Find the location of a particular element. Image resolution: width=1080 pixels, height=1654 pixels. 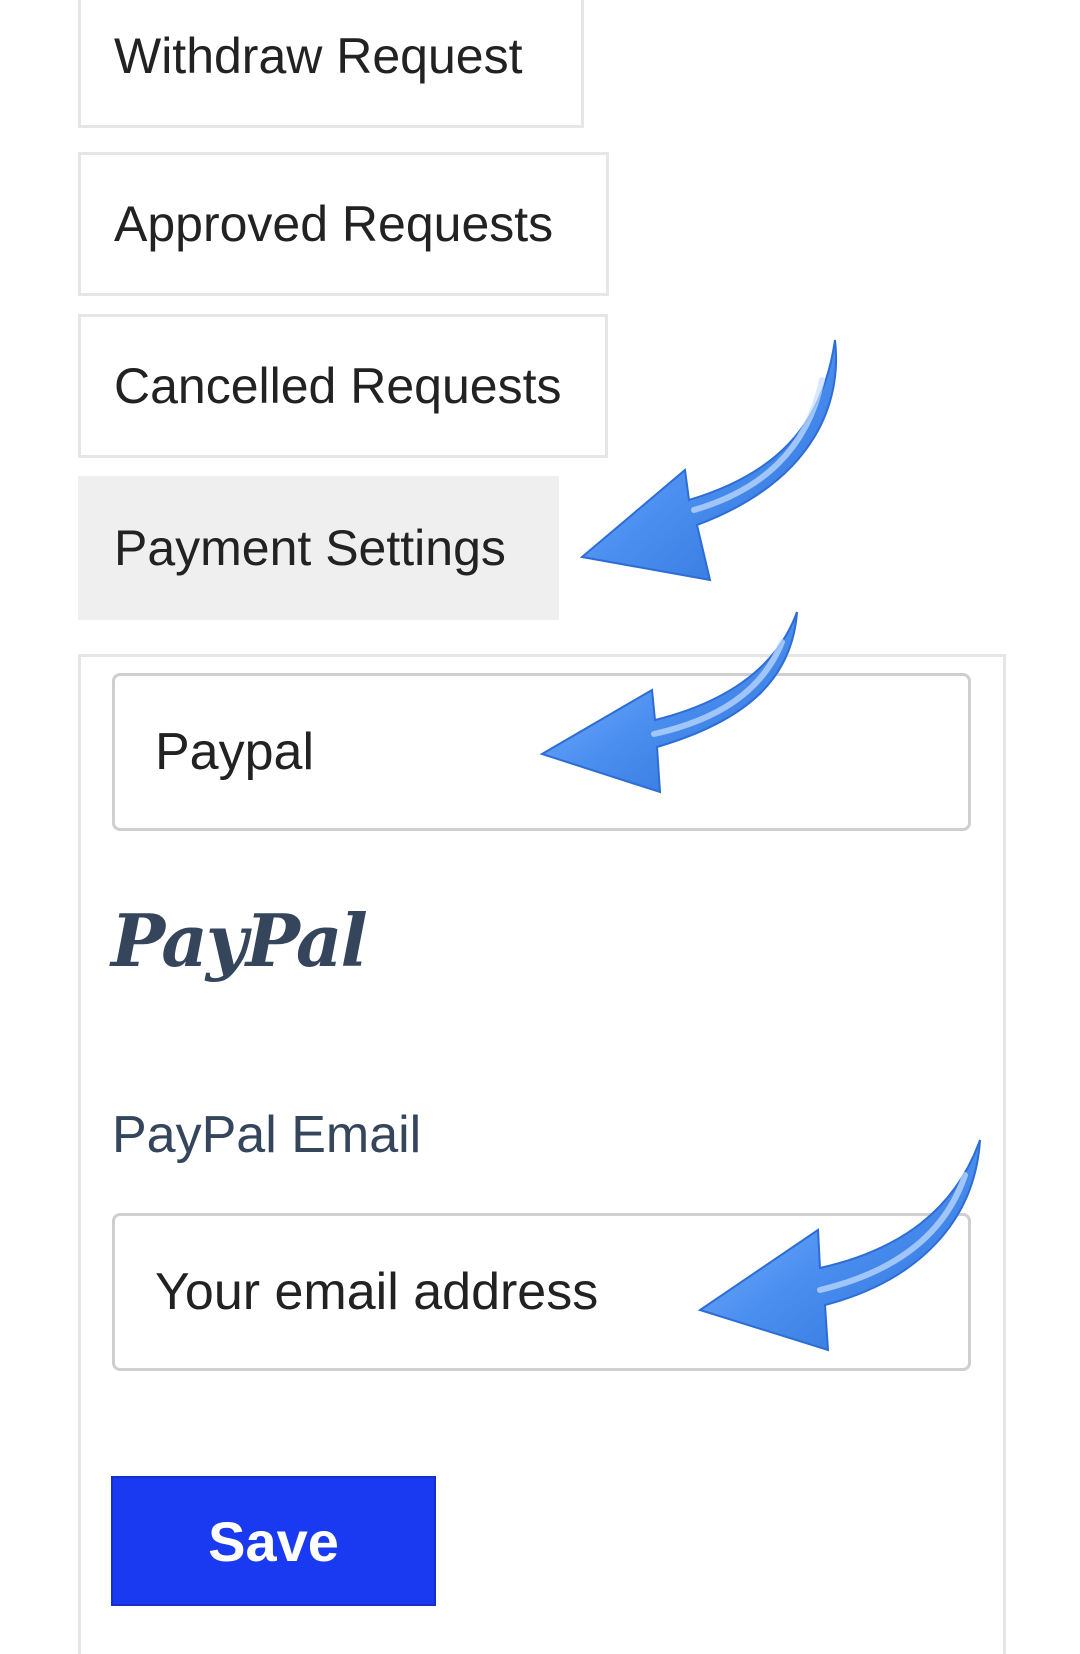

tab-label: Withdraw Request is located at coordinates (318, 56).